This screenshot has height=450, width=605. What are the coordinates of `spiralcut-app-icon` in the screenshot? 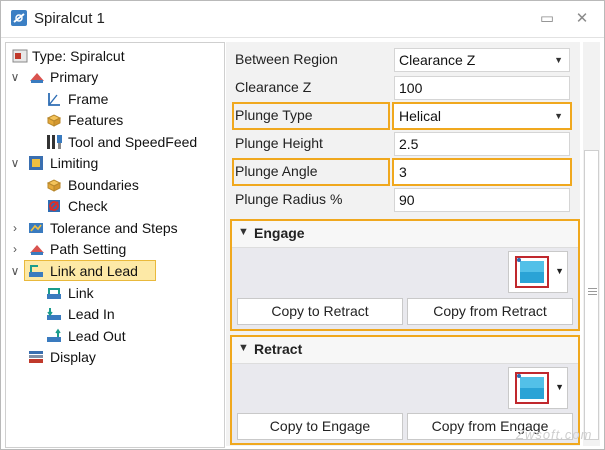 It's located at (19, 18).